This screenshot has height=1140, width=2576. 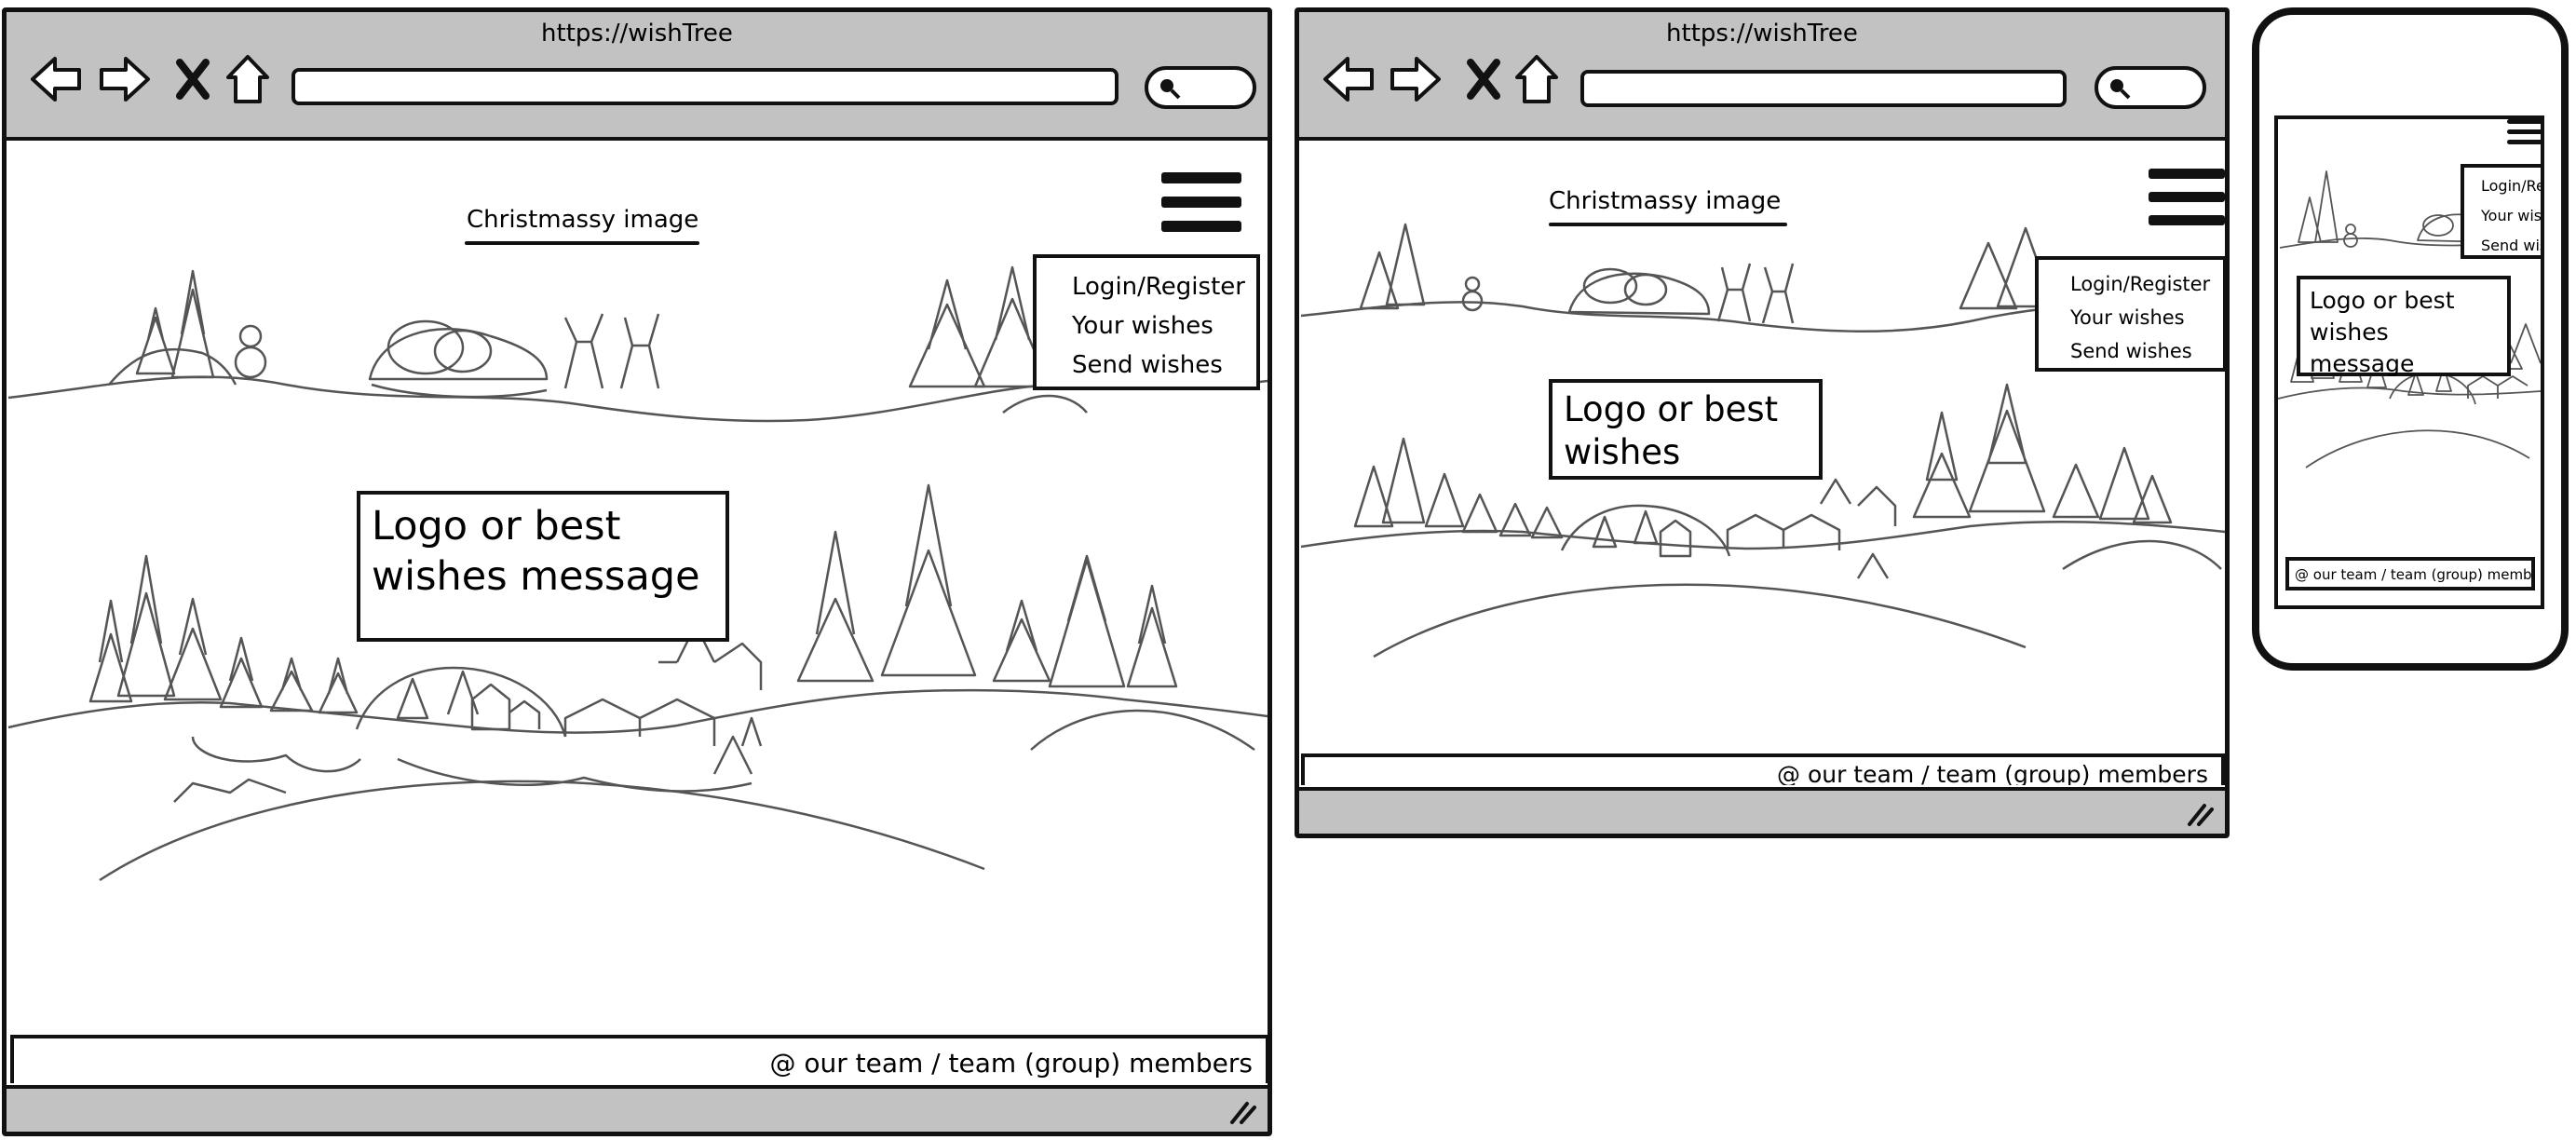 I want to click on logo-placeholder: Logo or best wishes, so click(x=1686, y=429).